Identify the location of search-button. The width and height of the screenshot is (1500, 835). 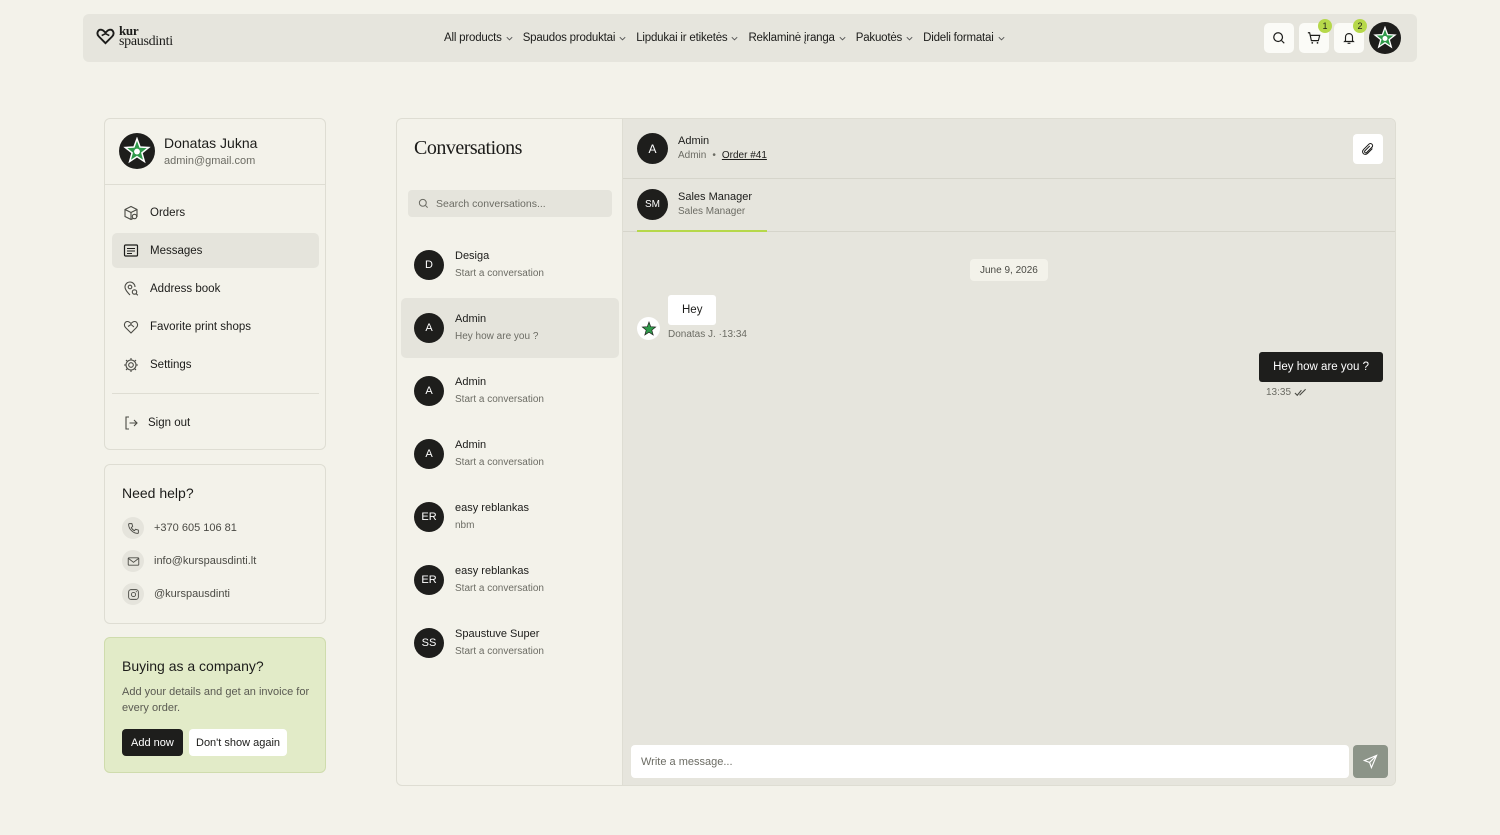
(1279, 38).